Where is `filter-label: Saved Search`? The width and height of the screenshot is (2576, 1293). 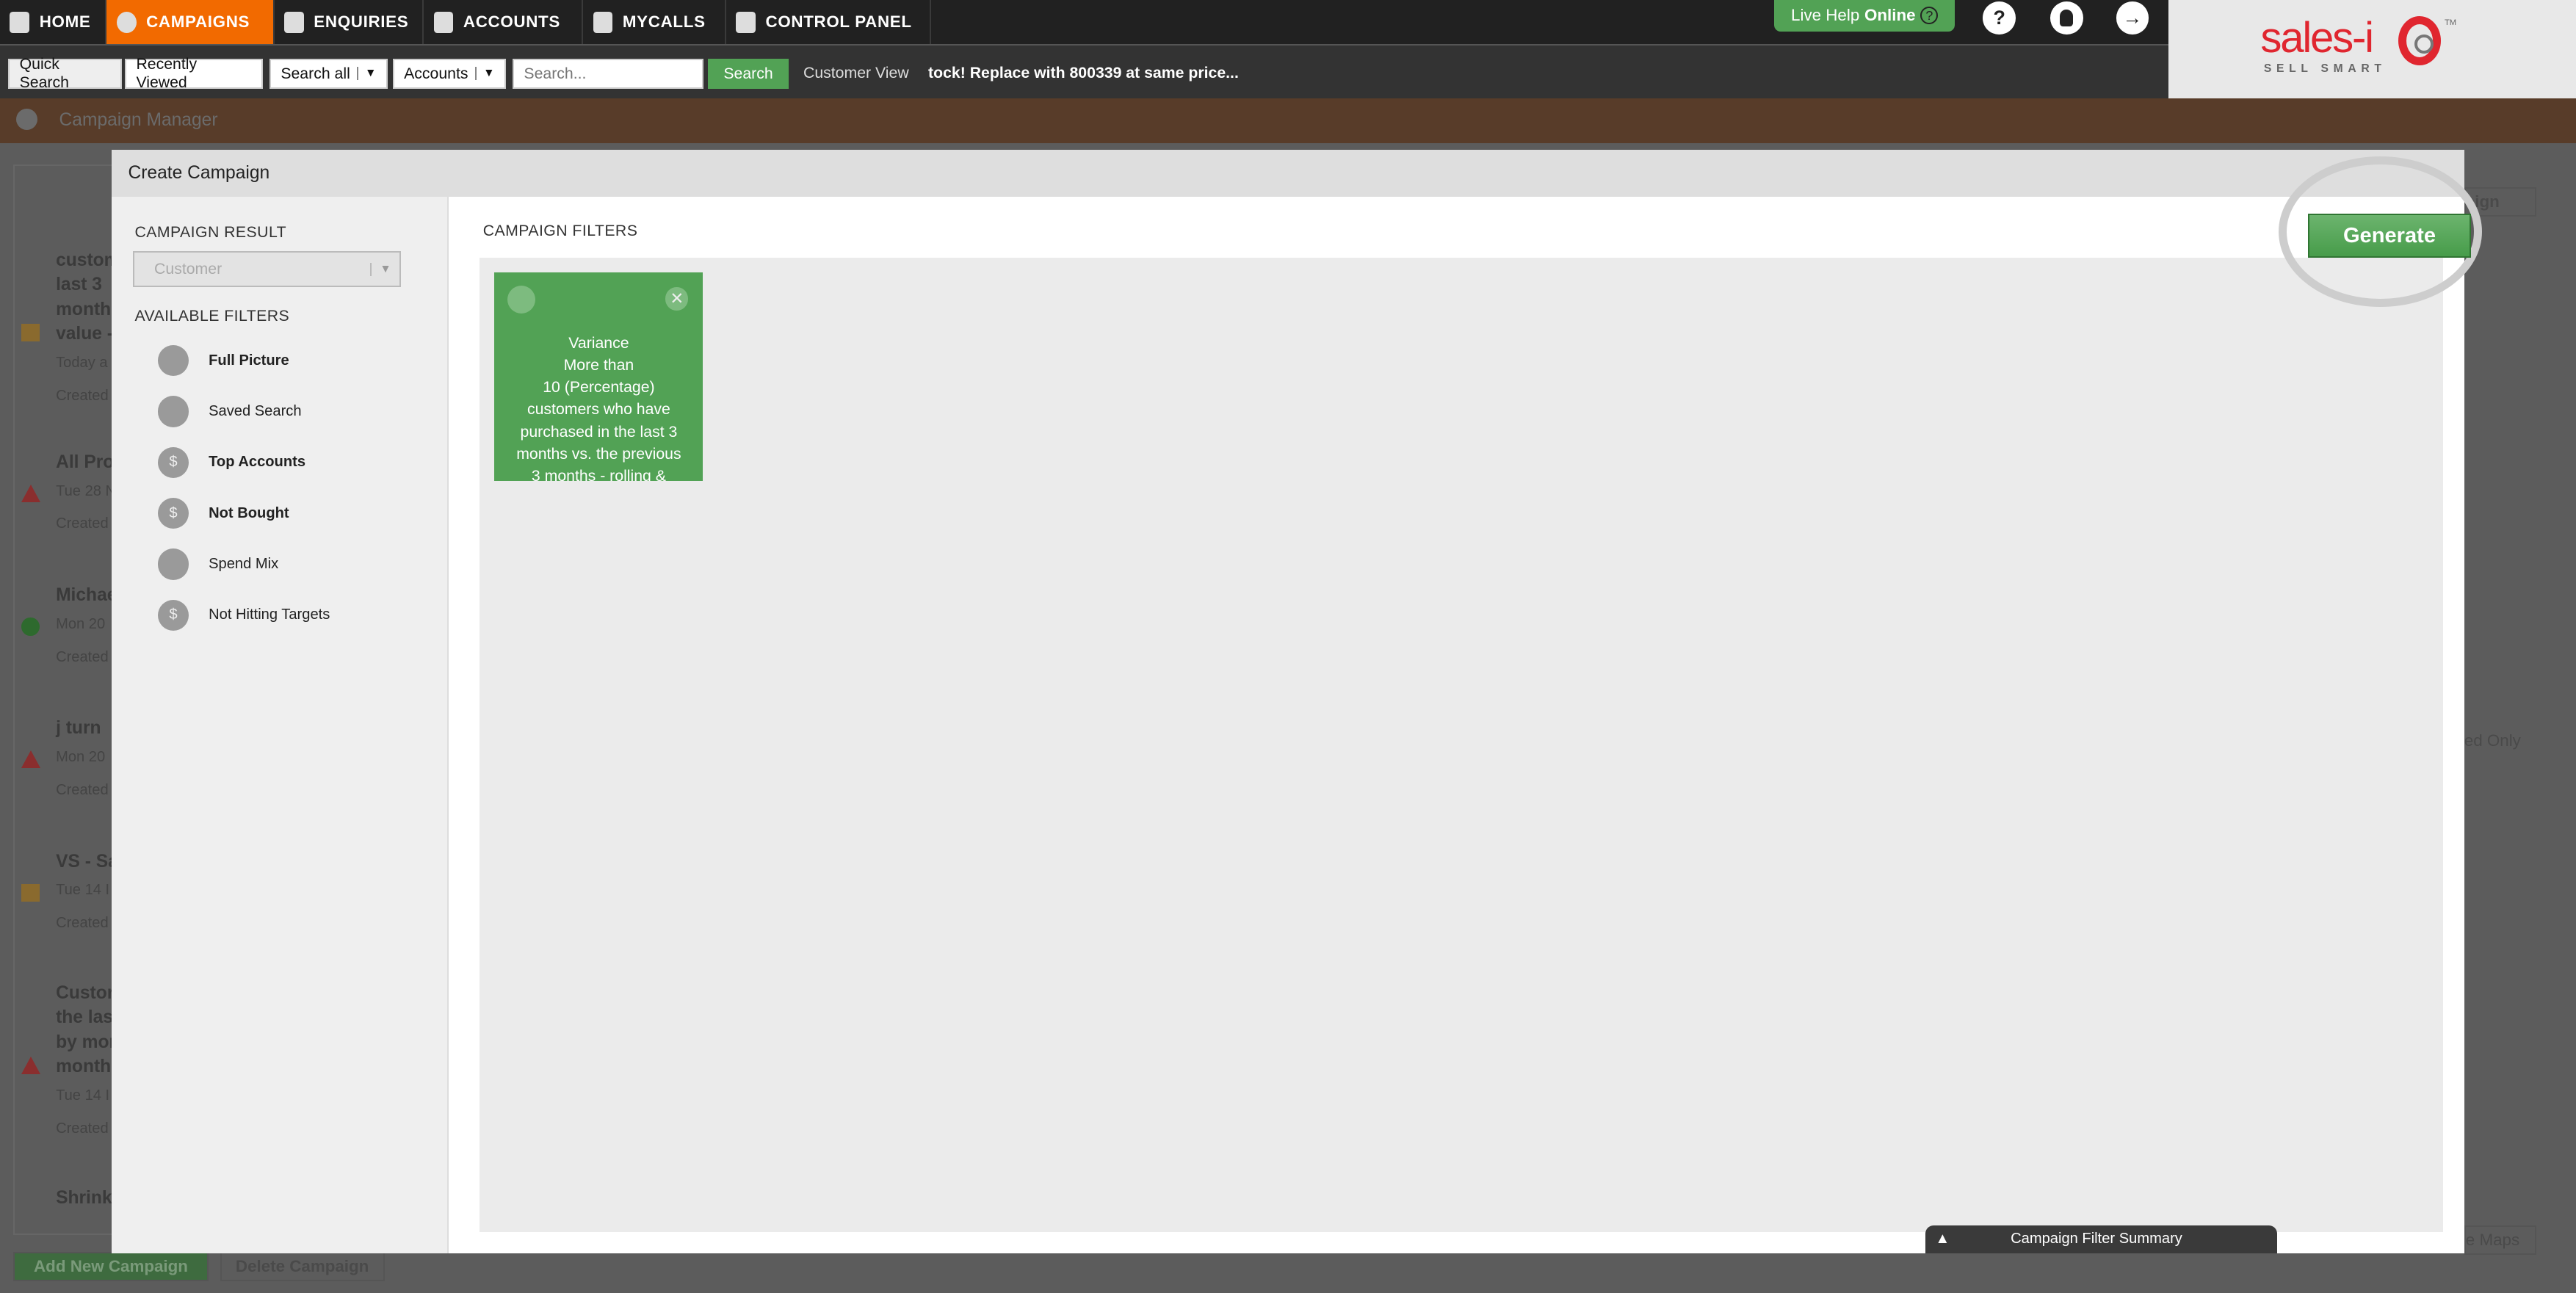 filter-label: Saved Search is located at coordinates (255, 410).